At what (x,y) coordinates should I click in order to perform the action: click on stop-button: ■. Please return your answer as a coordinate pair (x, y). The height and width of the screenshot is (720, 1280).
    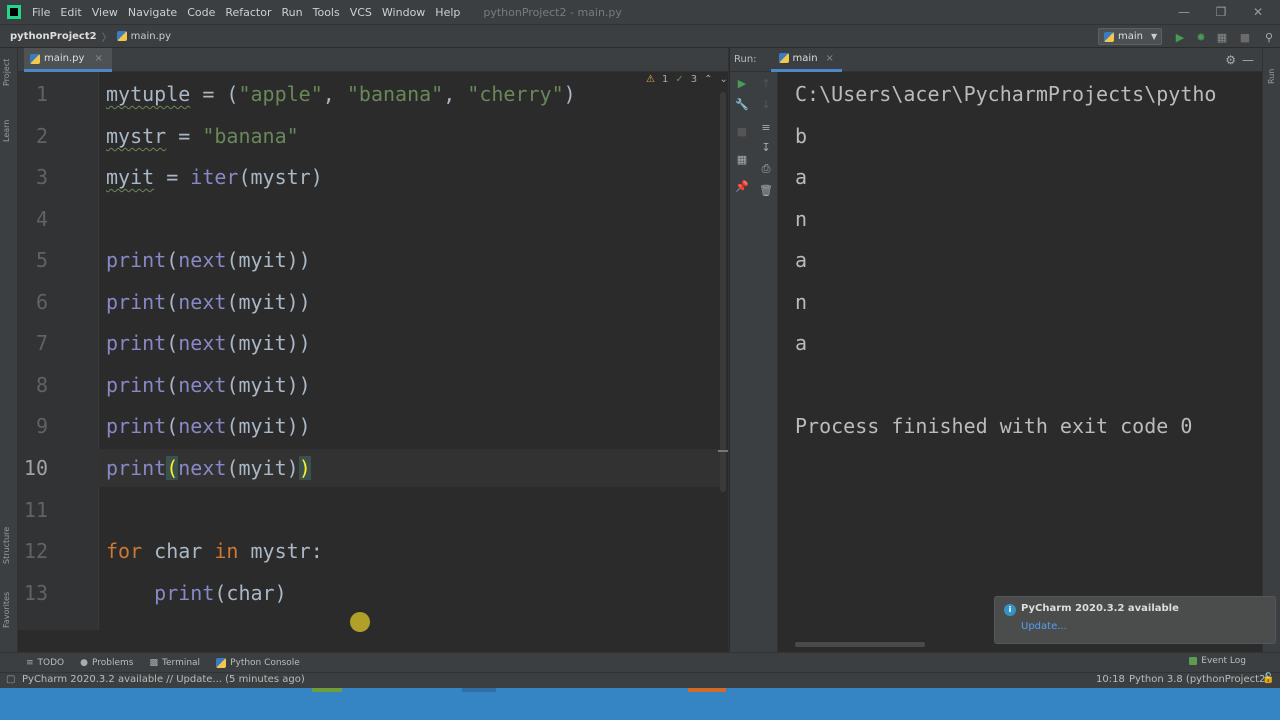
    Looking at the image, I should click on (1245, 37).